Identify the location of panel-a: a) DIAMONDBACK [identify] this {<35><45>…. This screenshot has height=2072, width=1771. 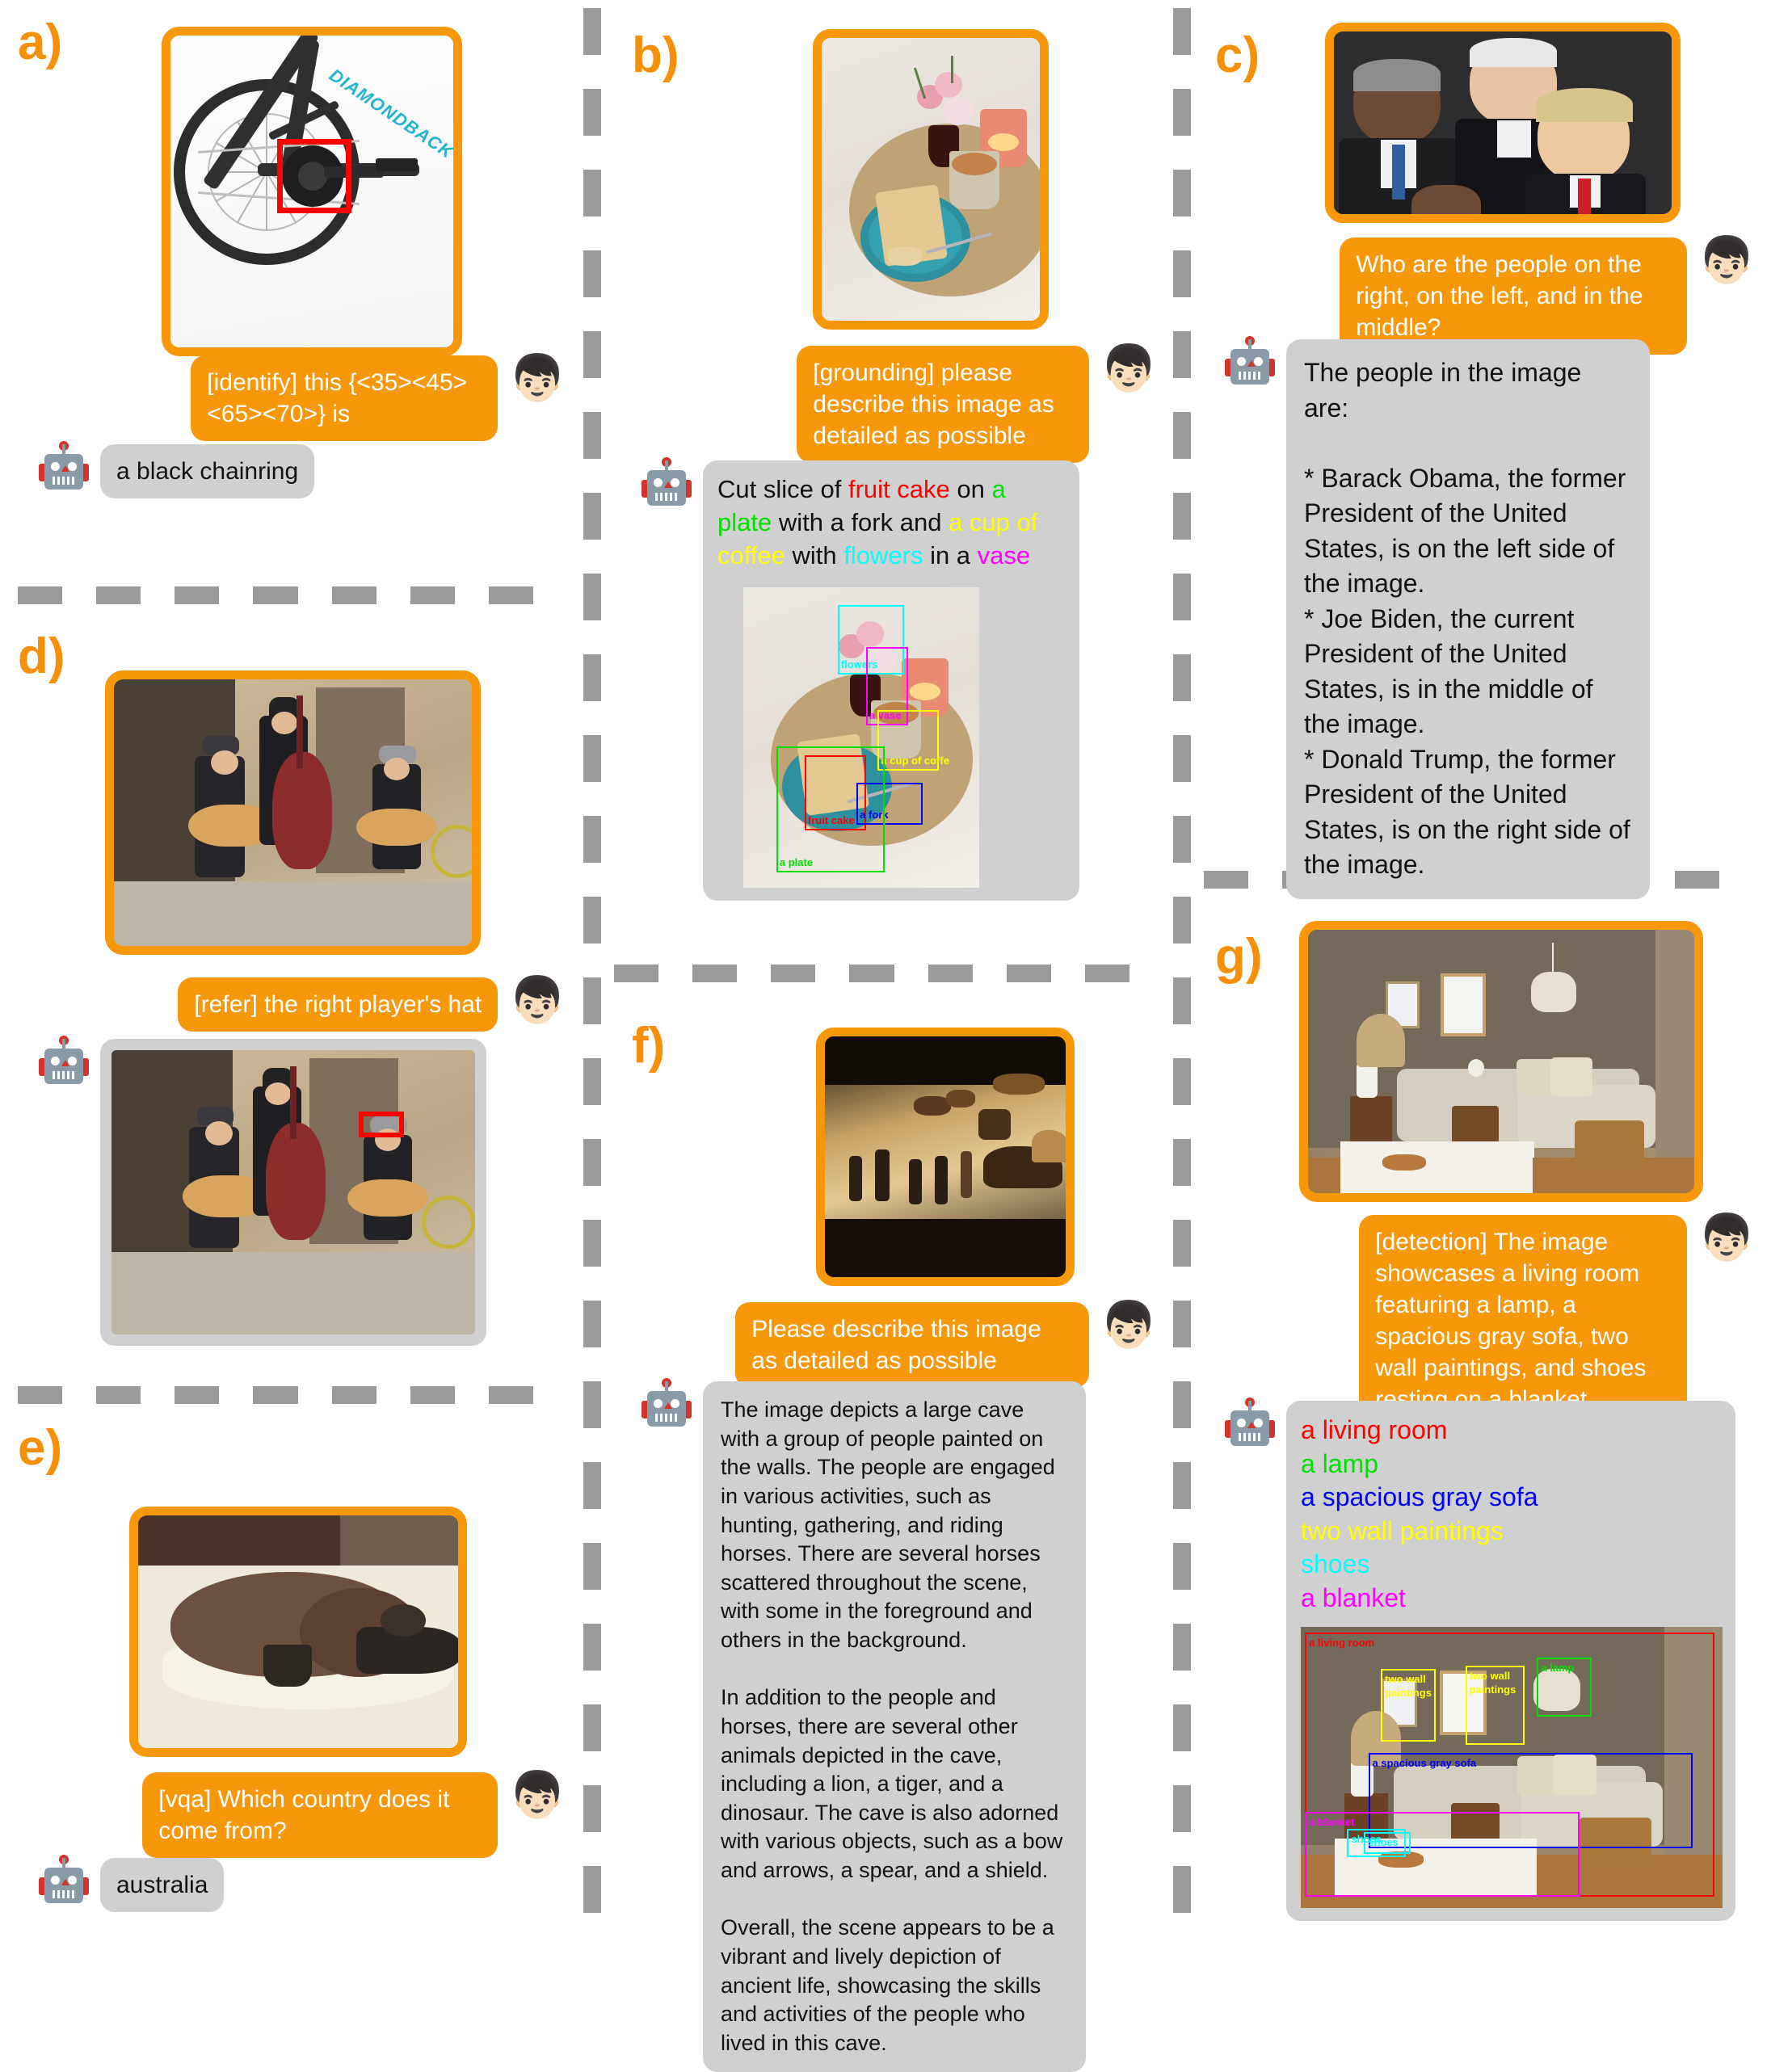
(291, 291).